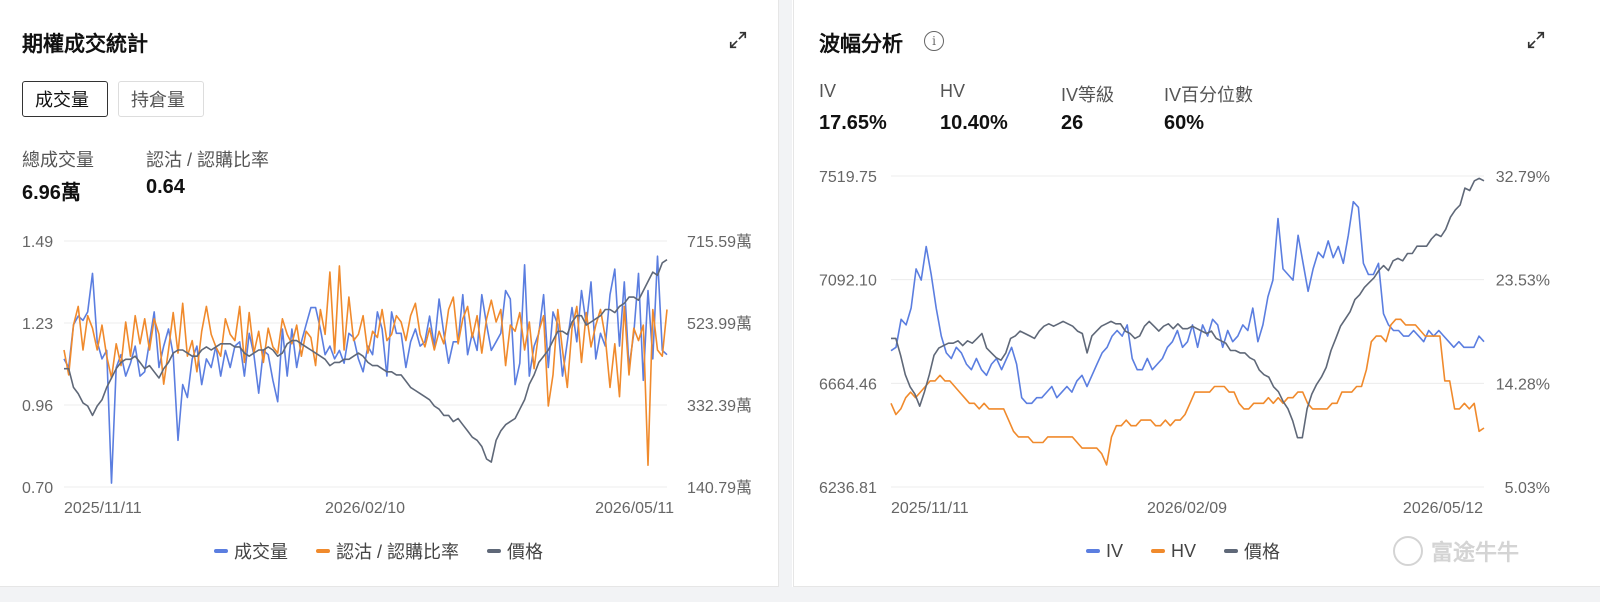 The height and width of the screenshot is (602, 1600). Describe the element at coordinates (1527, 488) in the screenshot. I see `y-right-tick-label: 5.03%` at that location.